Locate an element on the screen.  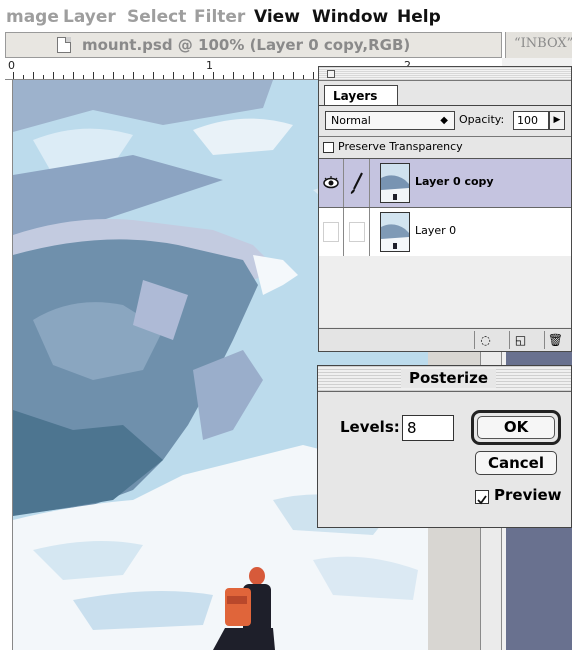
opacity-label: Opacity: is located at coordinates (482, 119).